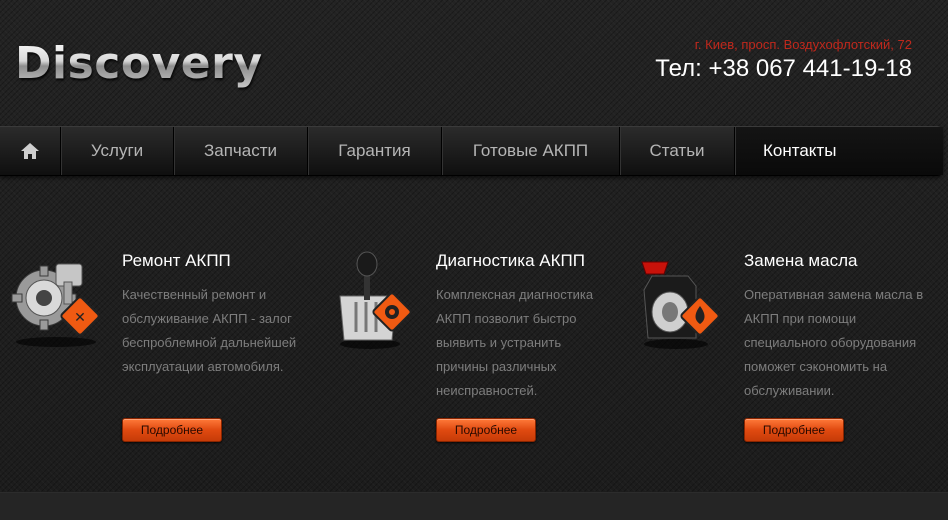 This screenshot has width=948, height=520. I want to click on home-button, so click(30, 151).